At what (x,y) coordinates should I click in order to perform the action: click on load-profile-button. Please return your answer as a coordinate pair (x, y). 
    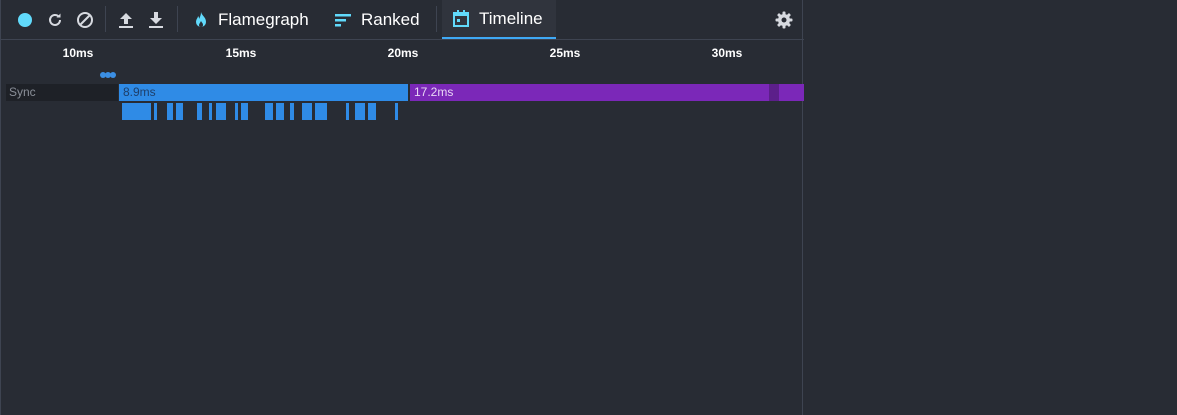
    Looking at the image, I should click on (126, 19).